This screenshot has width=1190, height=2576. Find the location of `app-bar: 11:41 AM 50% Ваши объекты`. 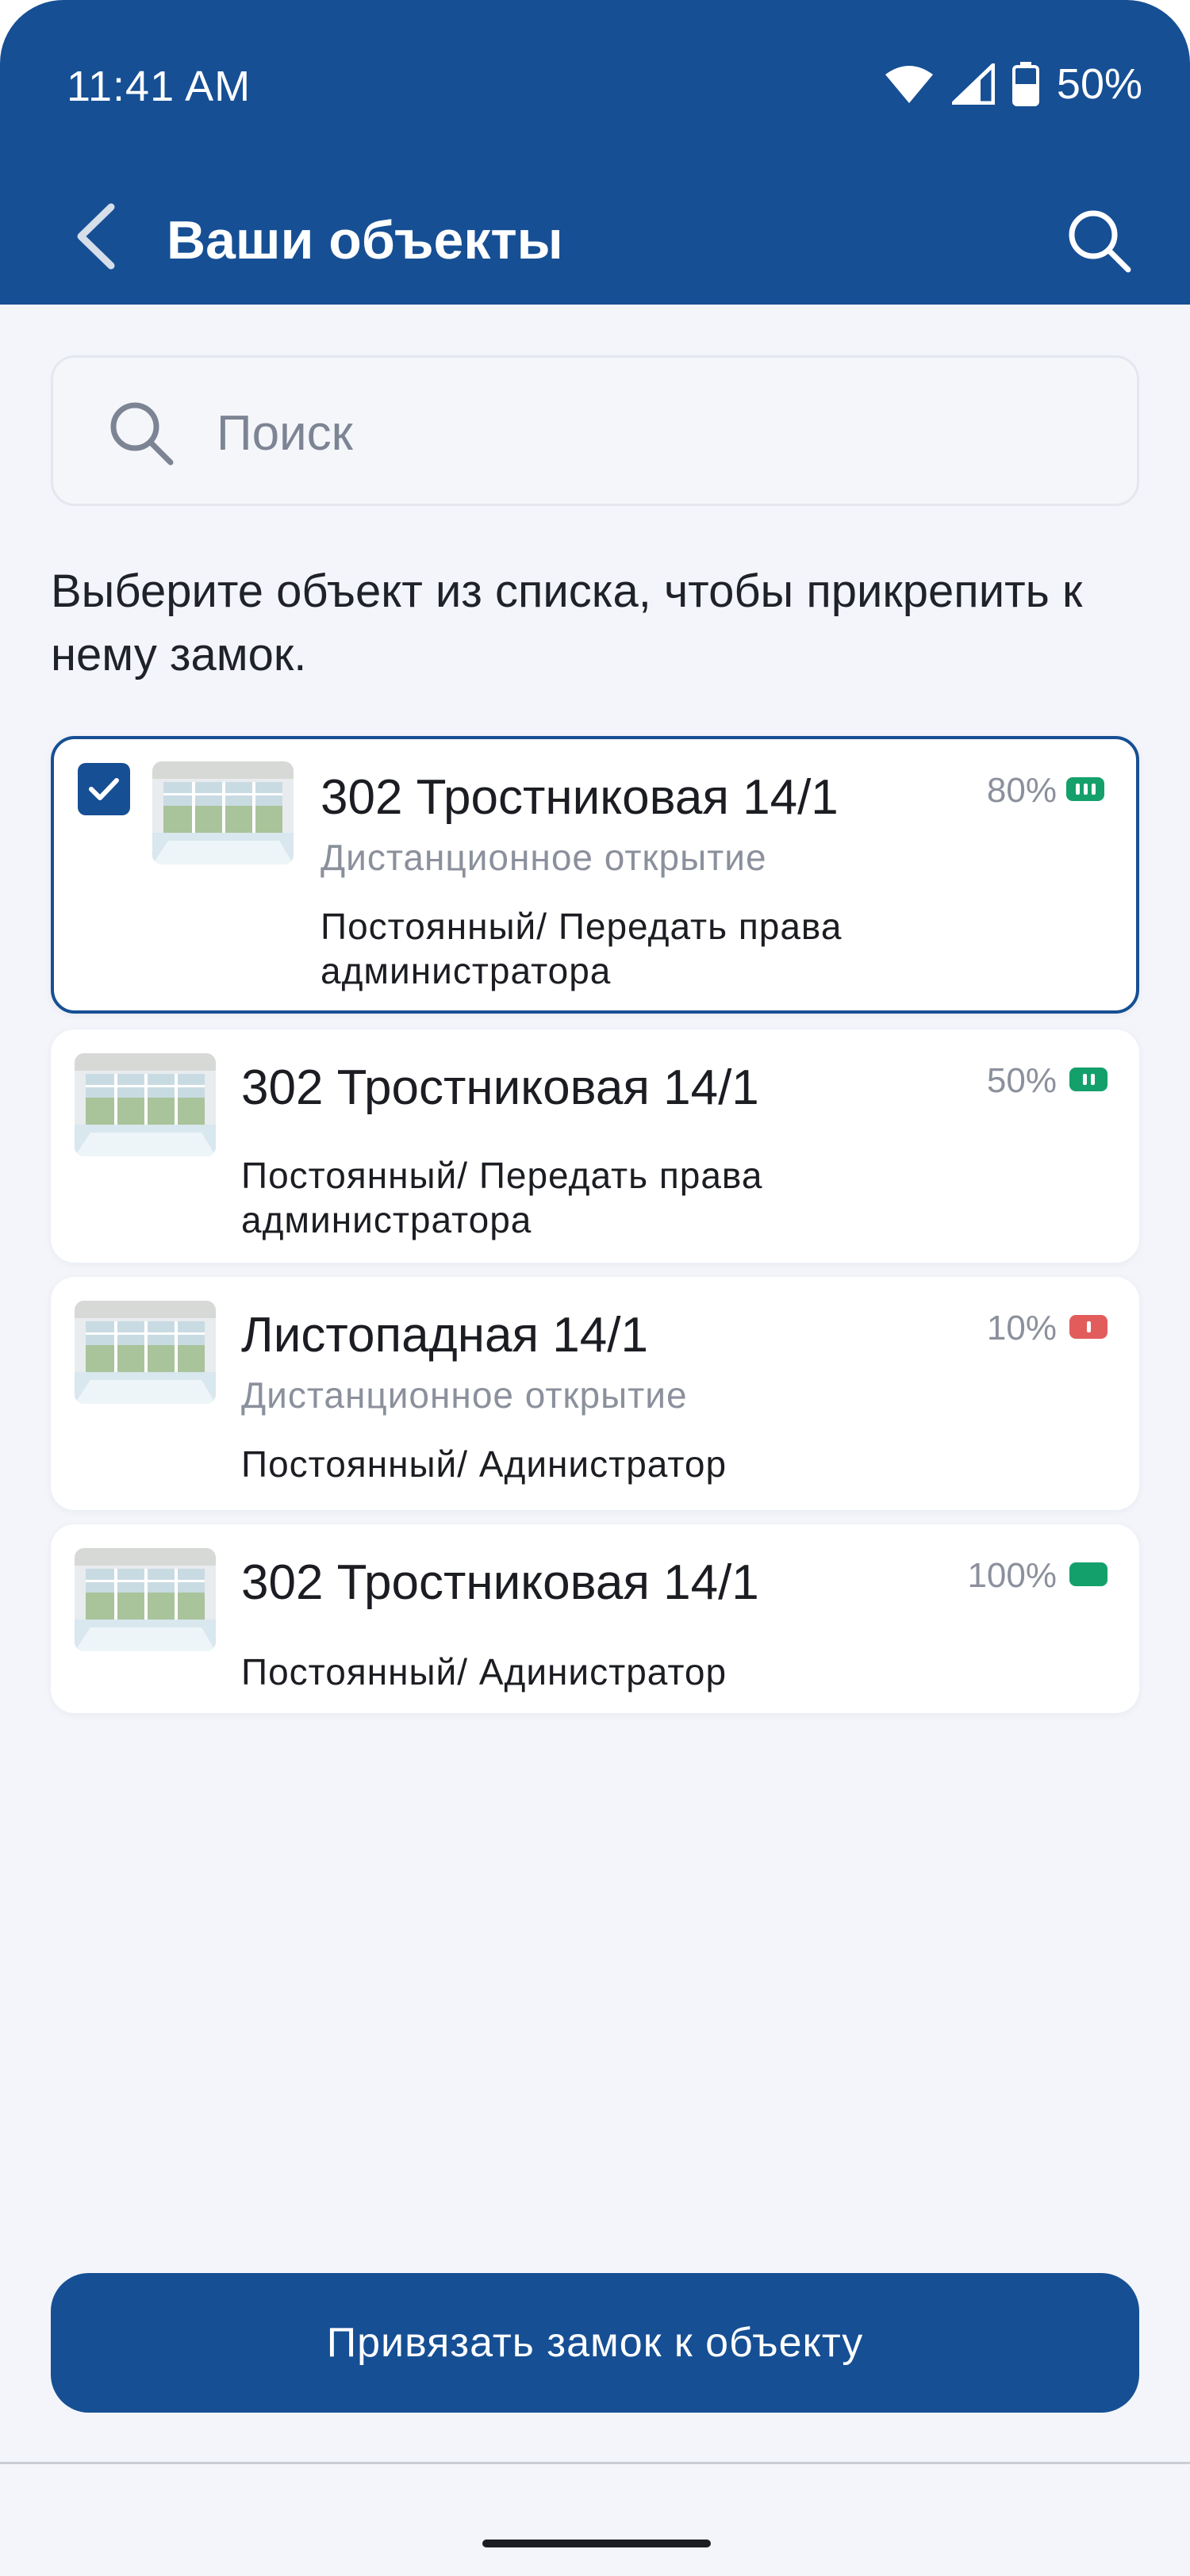

app-bar: 11:41 AM 50% Ваши объекты is located at coordinates (595, 153).